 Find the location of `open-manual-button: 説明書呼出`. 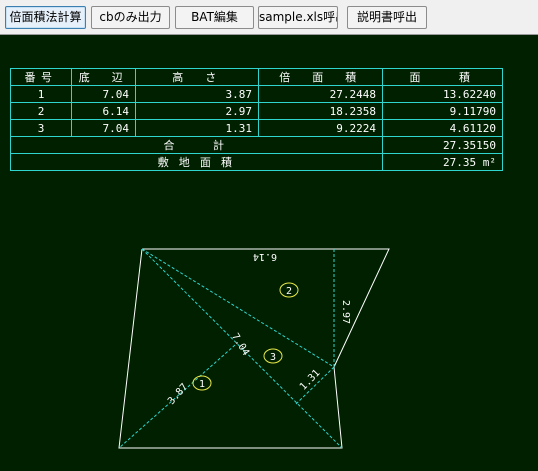

open-manual-button: 説明書呼出 is located at coordinates (387, 17).